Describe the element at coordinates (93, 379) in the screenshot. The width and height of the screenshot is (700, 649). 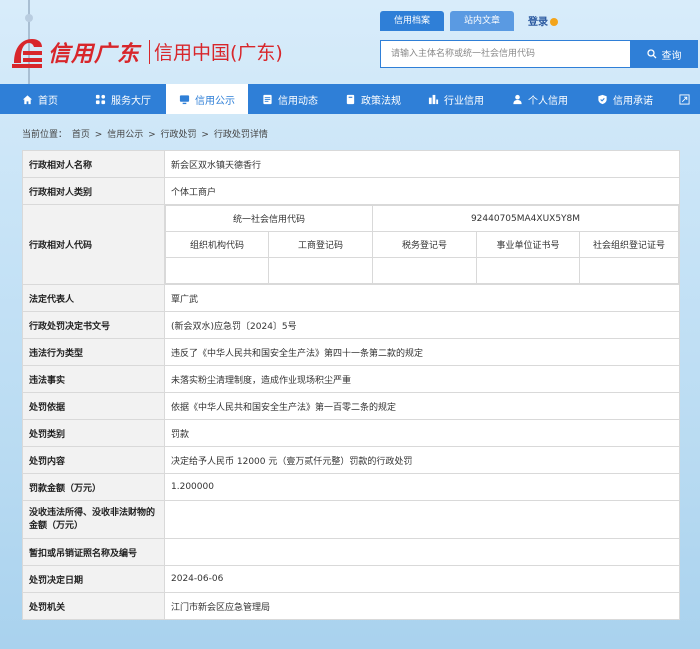
I see `facts-label: 违法事实` at that location.